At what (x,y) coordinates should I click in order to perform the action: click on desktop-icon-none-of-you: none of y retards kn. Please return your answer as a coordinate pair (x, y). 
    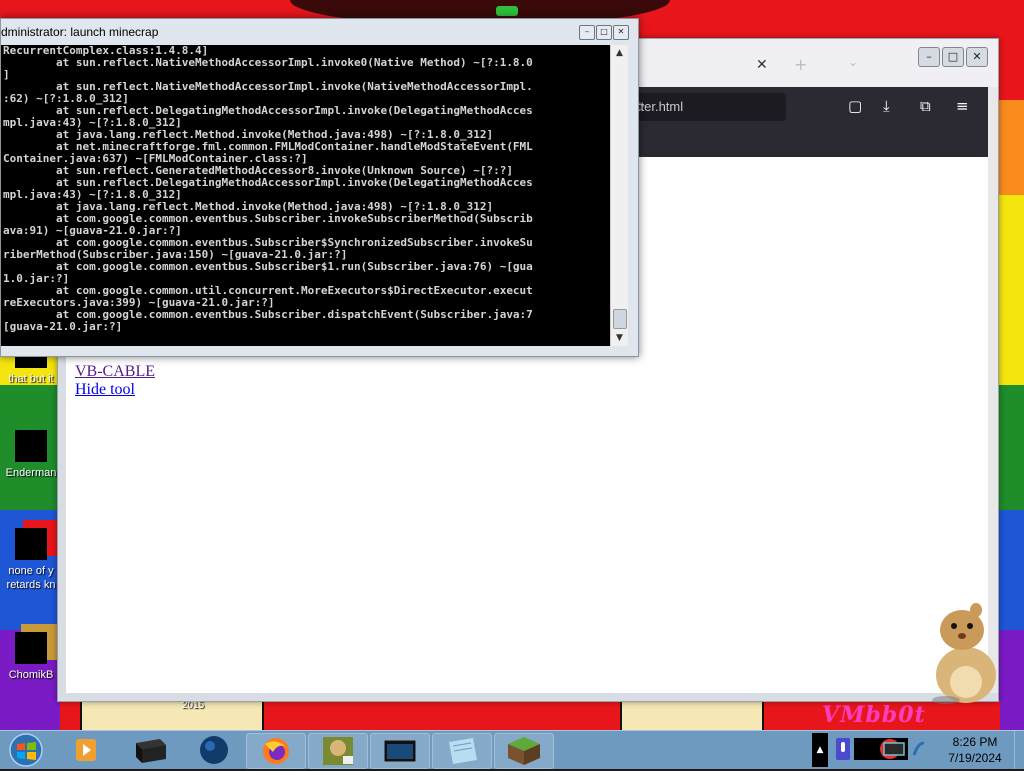
    Looking at the image, I should click on (31, 560).